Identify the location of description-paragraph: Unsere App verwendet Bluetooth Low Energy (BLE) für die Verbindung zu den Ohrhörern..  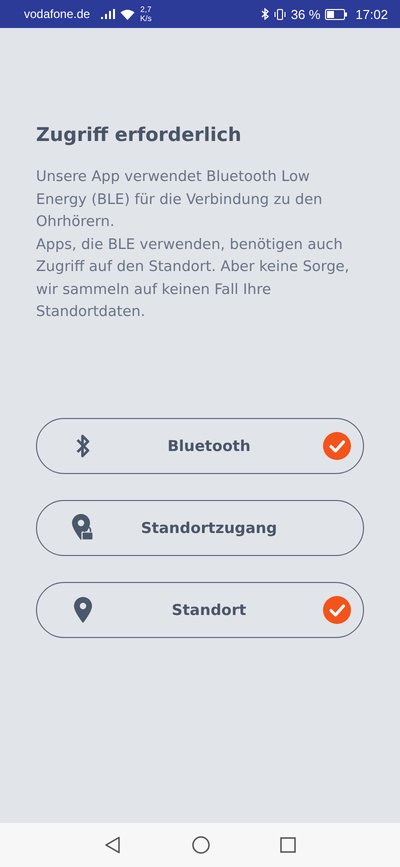
(180, 200).